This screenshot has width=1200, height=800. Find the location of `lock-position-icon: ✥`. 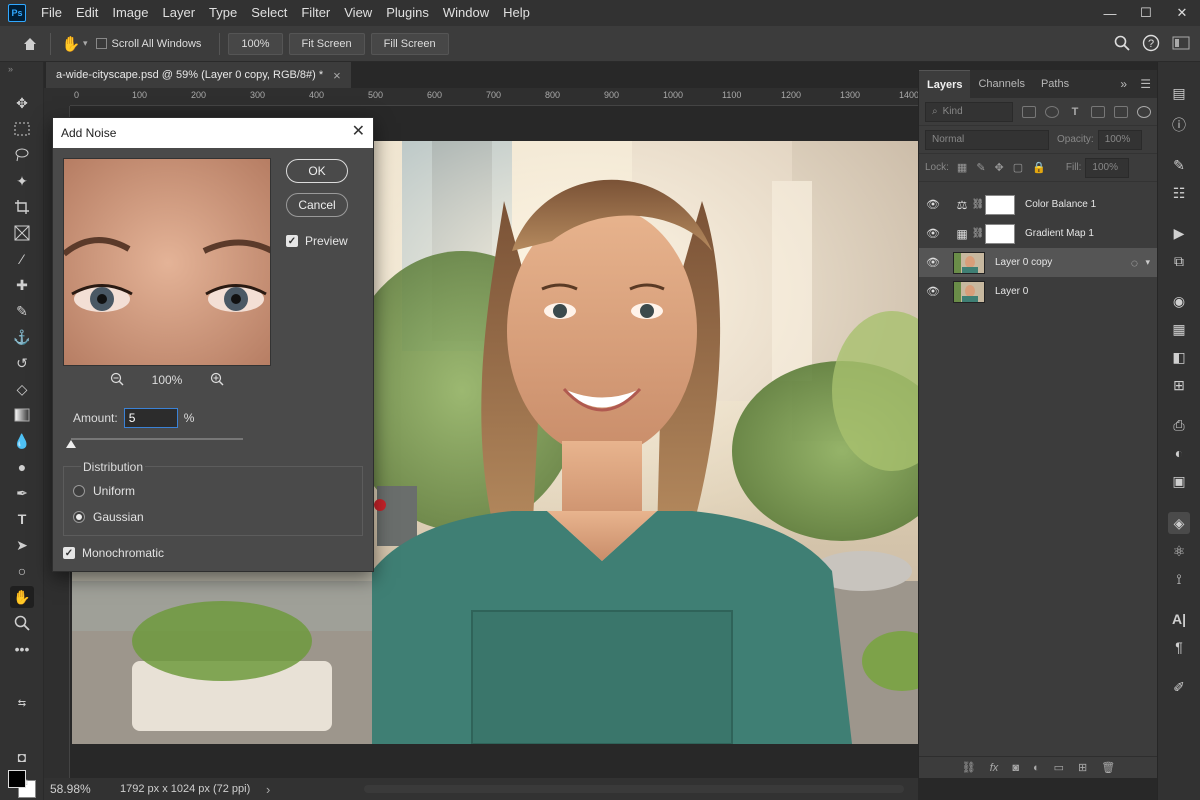

lock-position-icon: ✥ is located at coordinates (999, 167).